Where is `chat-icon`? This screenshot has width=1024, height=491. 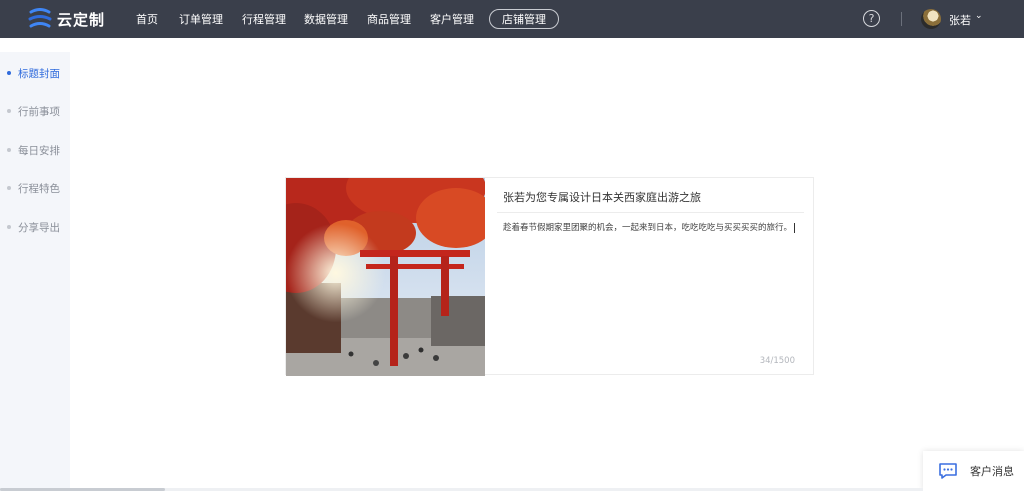
chat-icon is located at coordinates (948, 471).